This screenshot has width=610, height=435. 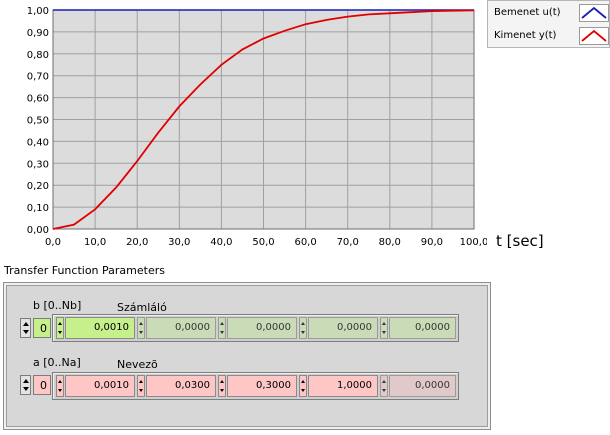 What do you see at coordinates (343, 328) in the screenshot?
I see `numerator-cell-3: 0,0000` at bounding box center [343, 328].